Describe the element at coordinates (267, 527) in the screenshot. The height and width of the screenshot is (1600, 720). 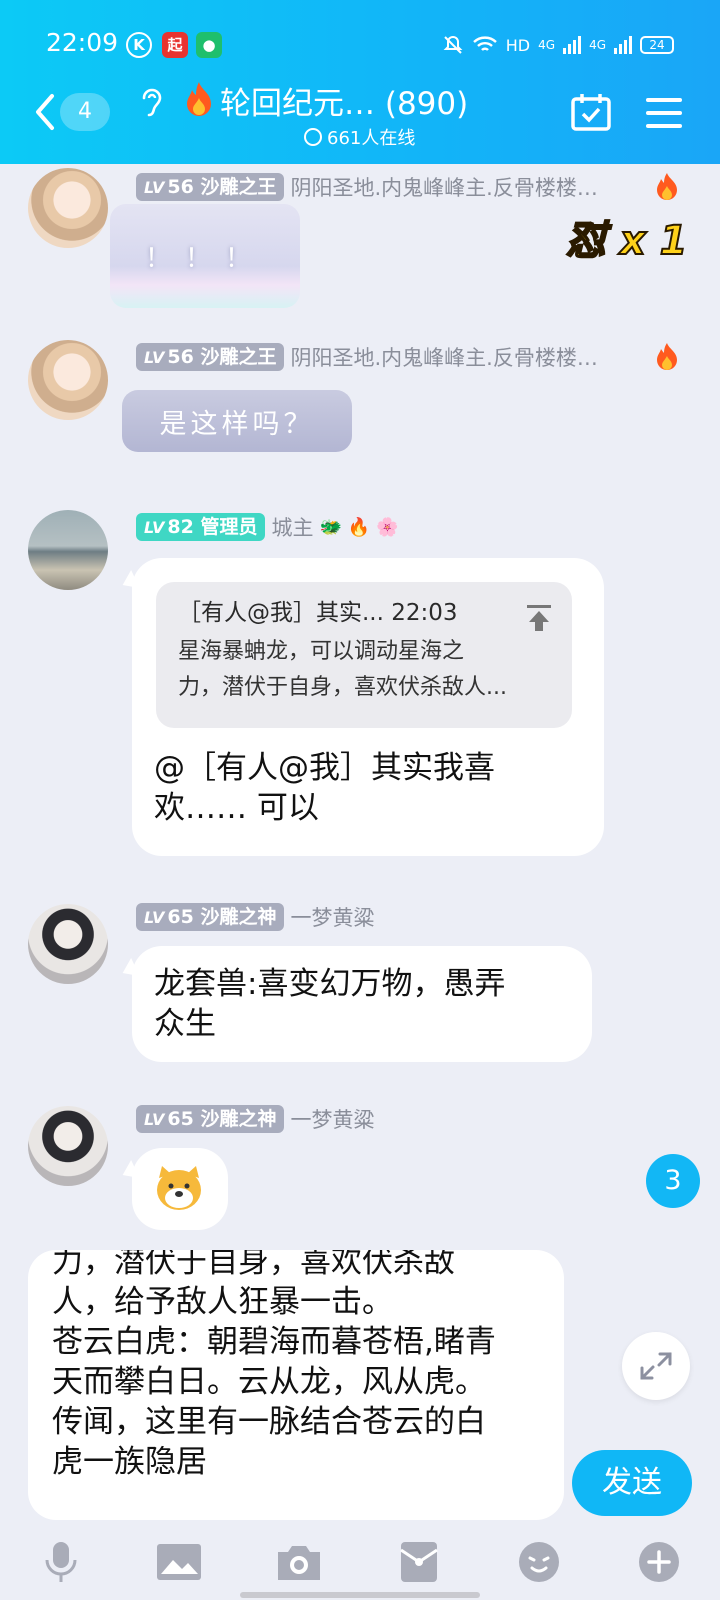
I see `sender-meta: LV 82 管理员 城主 🐲 🔥 🌸` at that location.